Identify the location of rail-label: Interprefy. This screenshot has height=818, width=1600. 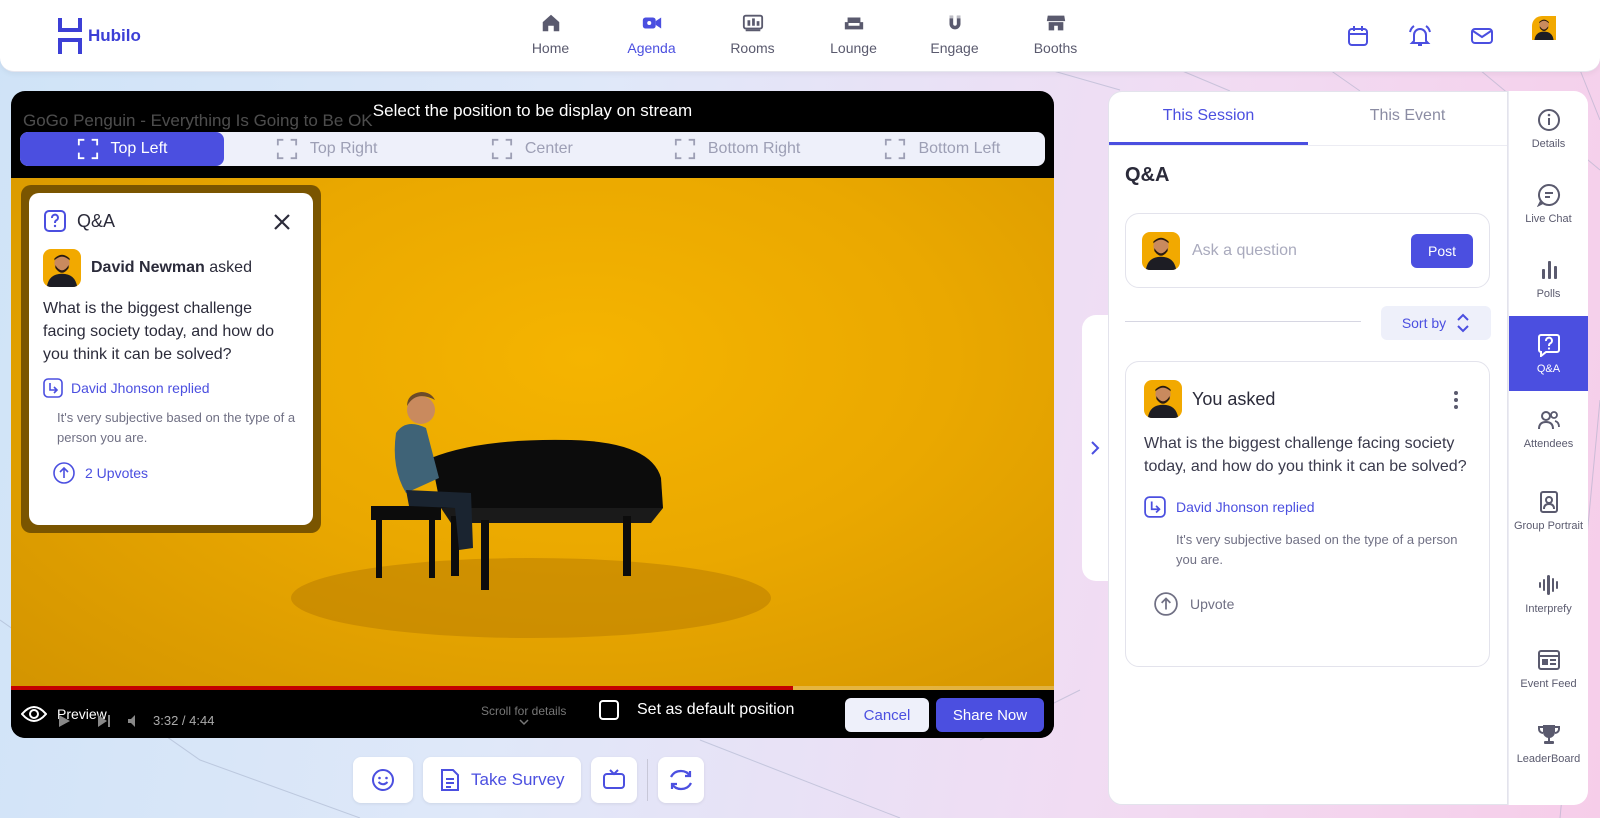
(1548, 608).